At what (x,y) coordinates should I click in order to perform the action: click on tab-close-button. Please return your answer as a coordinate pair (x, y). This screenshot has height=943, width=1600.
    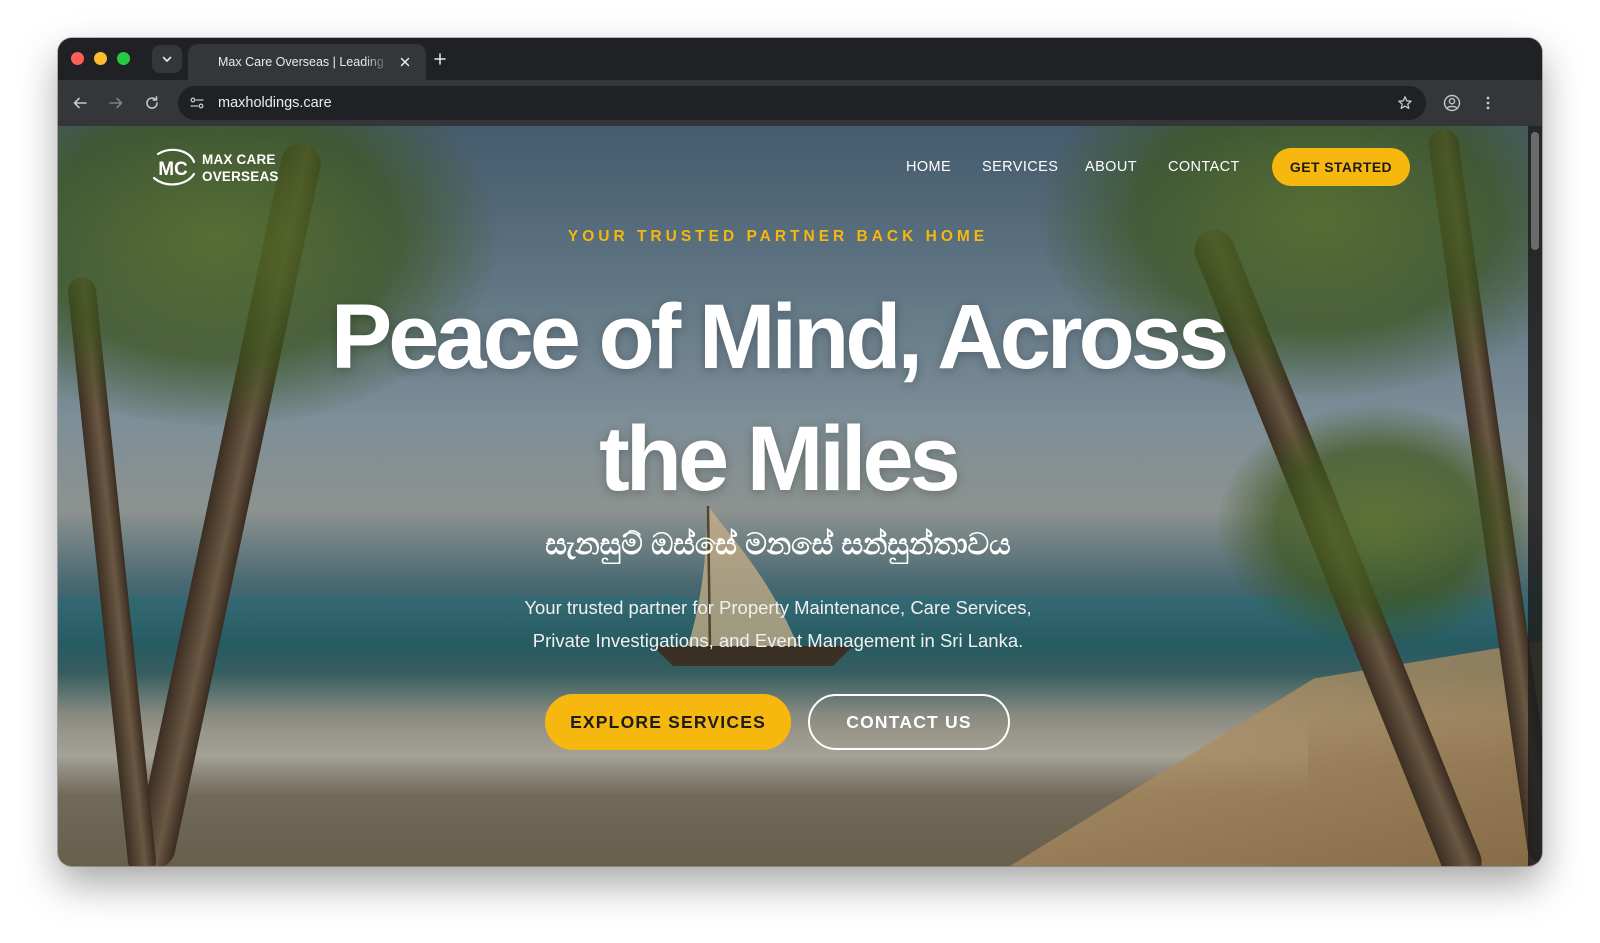
    Looking at the image, I should click on (405, 62).